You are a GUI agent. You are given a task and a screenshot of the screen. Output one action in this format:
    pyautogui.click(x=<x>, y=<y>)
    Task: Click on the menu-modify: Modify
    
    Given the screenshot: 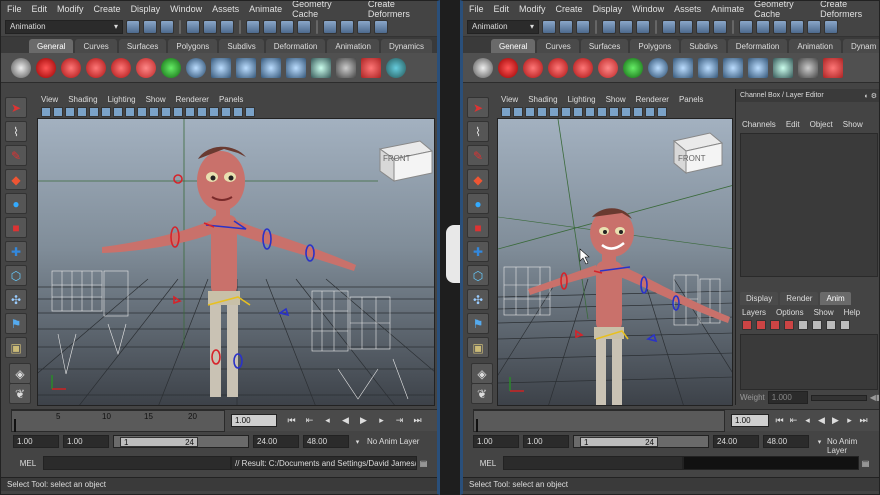 What is the action you would take?
    pyautogui.click(x=70, y=9)
    